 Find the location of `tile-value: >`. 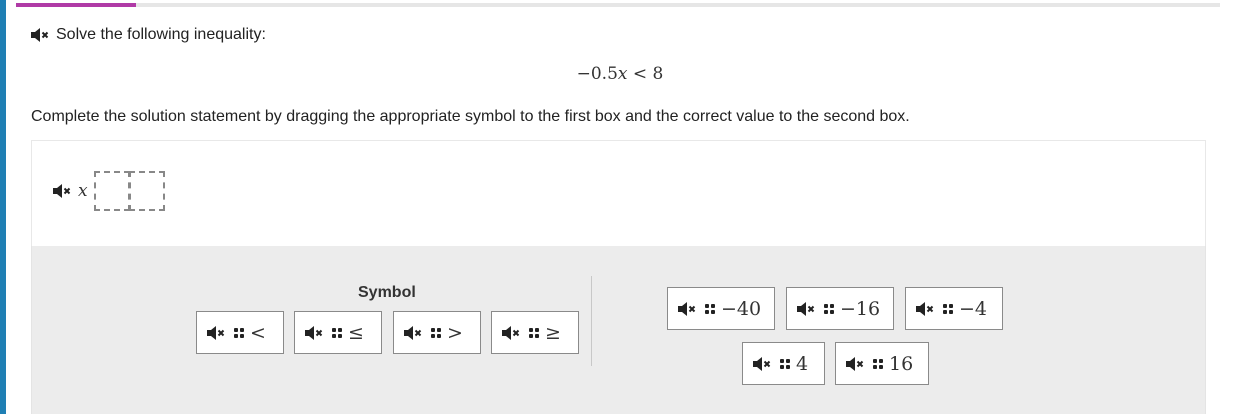

tile-value: > is located at coordinates (455, 332).